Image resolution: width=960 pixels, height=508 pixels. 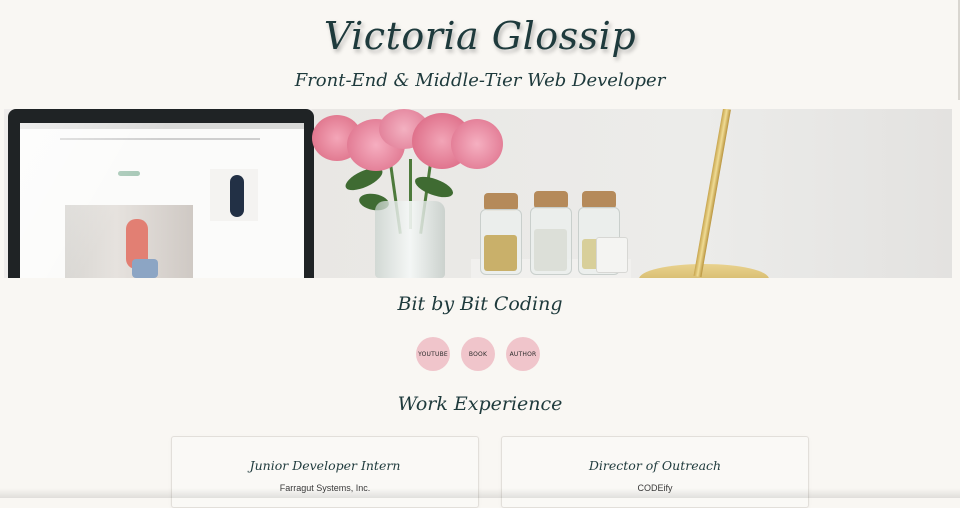 I want to click on box-icon, so click(x=612, y=255).